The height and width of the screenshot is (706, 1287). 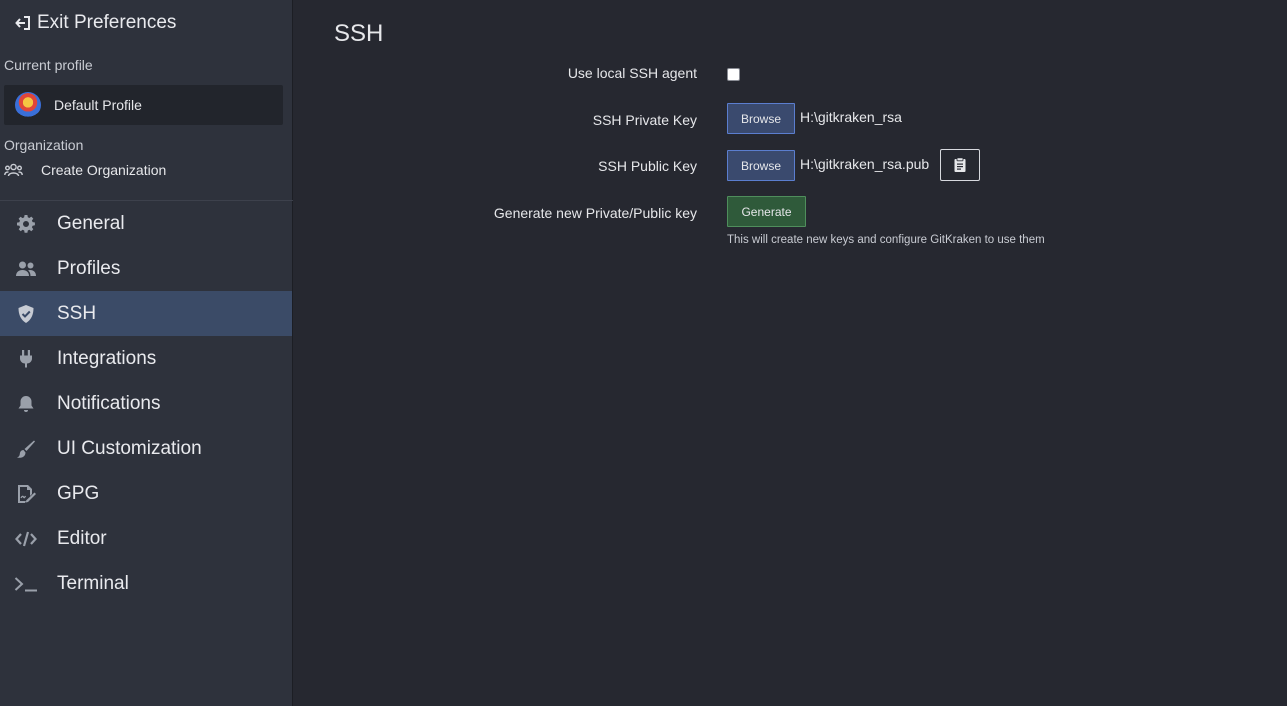 What do you see at coordinates (48, 65) in the screenshot?
I see `current-profile-label: Current profile` at bounding box center [48, 65].